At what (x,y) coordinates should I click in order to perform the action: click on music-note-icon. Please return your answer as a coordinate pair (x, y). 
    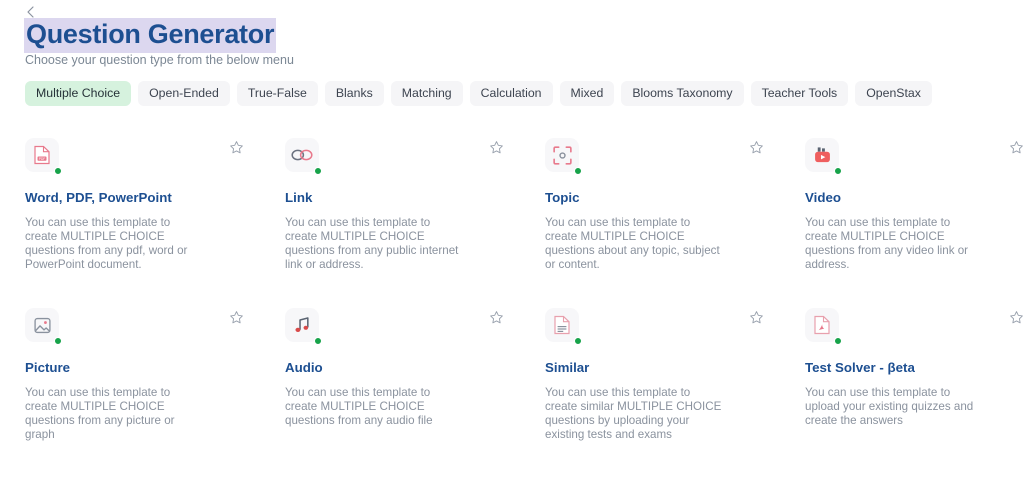
    Looking at the image, I should click on (302, 325).